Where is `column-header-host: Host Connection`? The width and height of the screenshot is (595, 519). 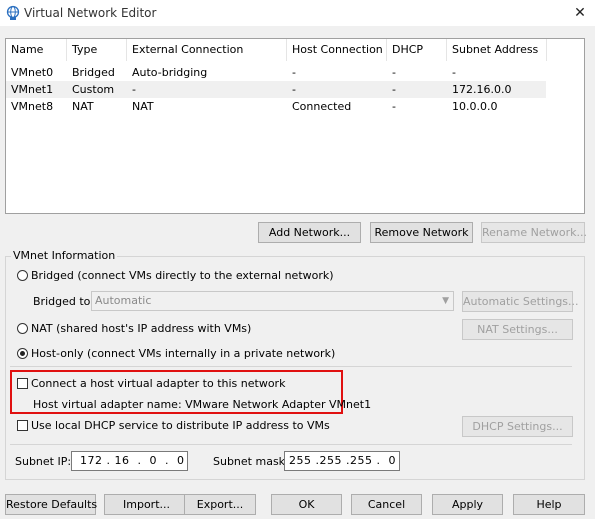
column-header-host: Host Connection is located at coordinates (337, 50).